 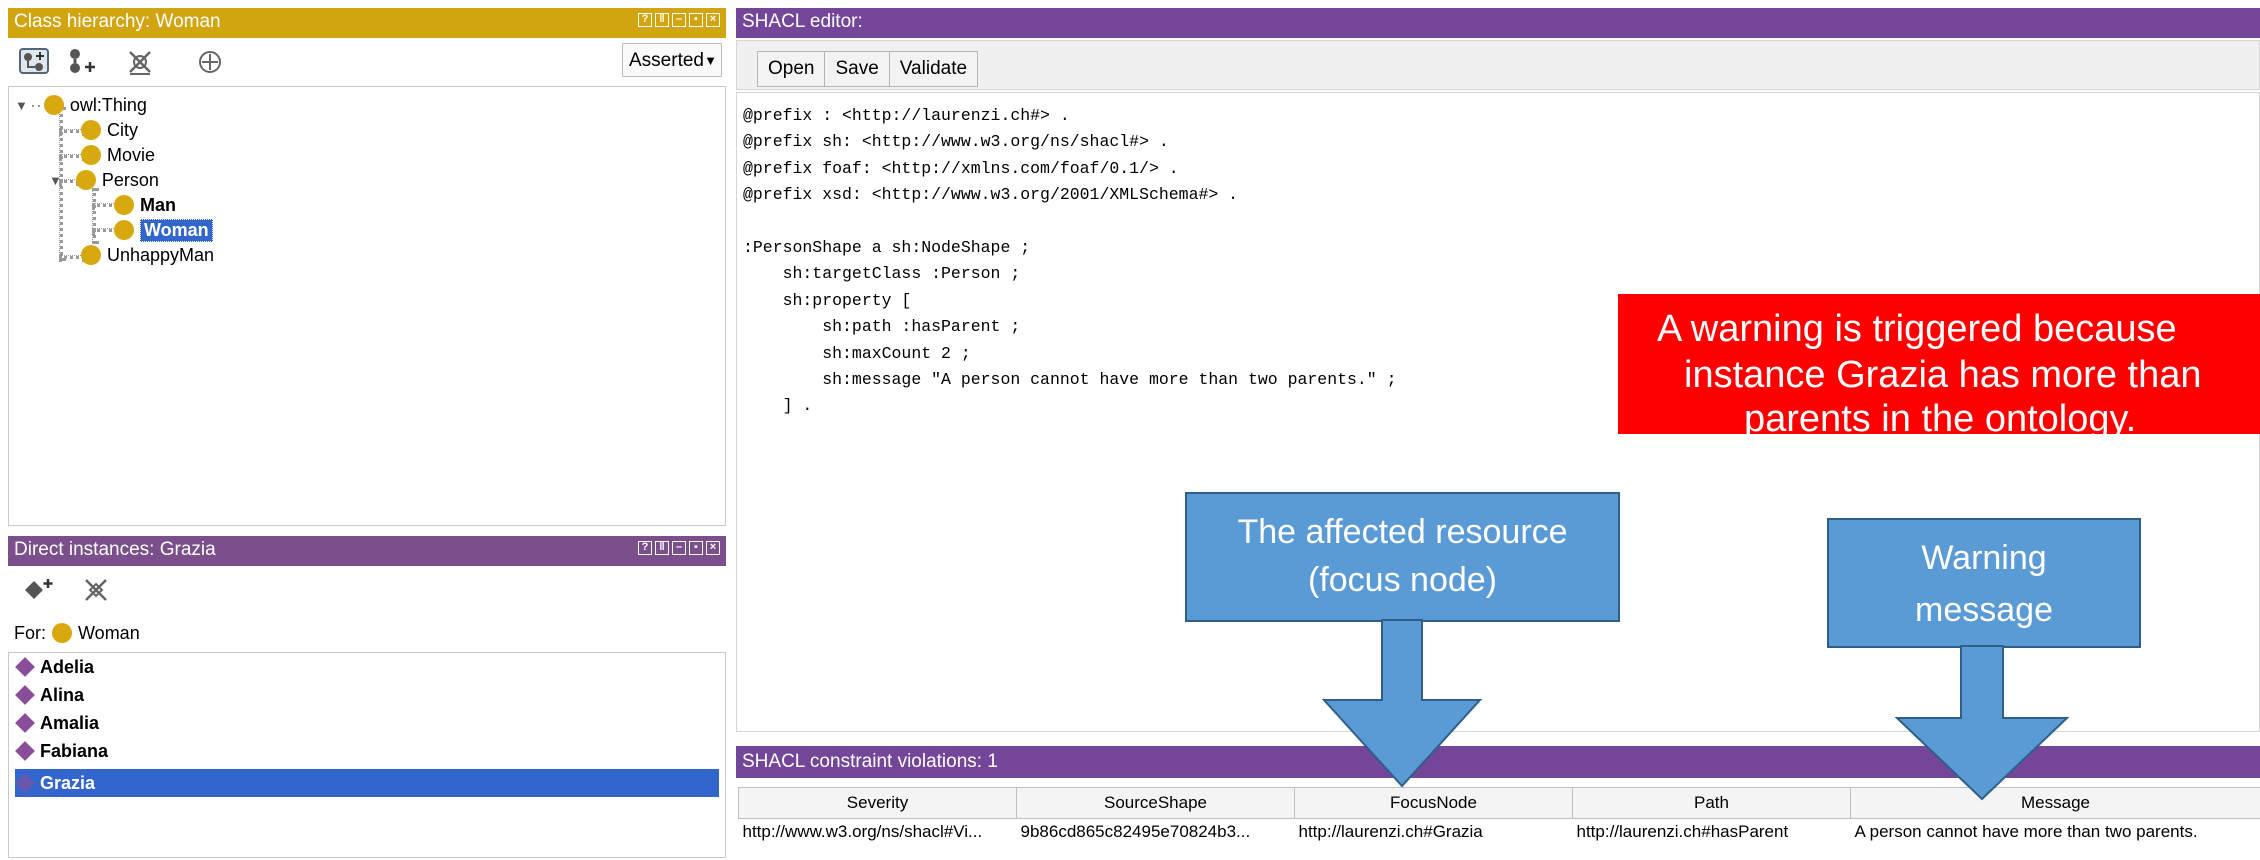 What do you see at coordinates (1982, 723) in the screenshot?
I see `message-arrow` at bounding box center [1982, 723].